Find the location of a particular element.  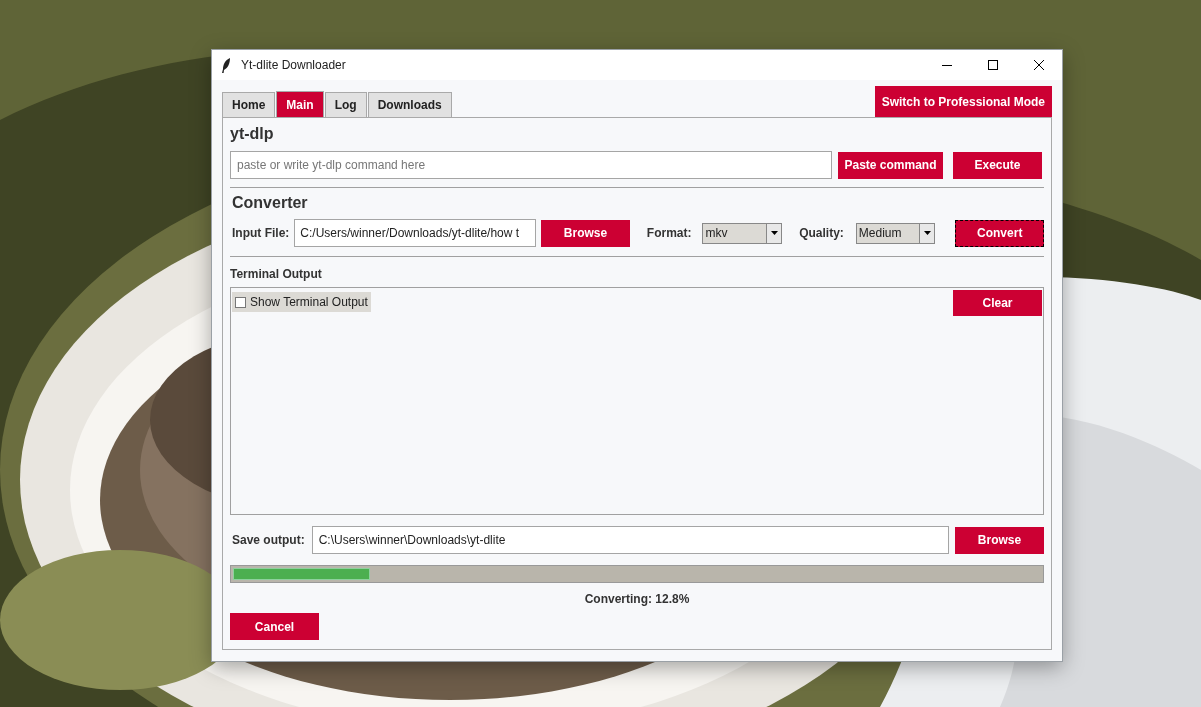

field-label: Format: is located at coordinates (669, 233).